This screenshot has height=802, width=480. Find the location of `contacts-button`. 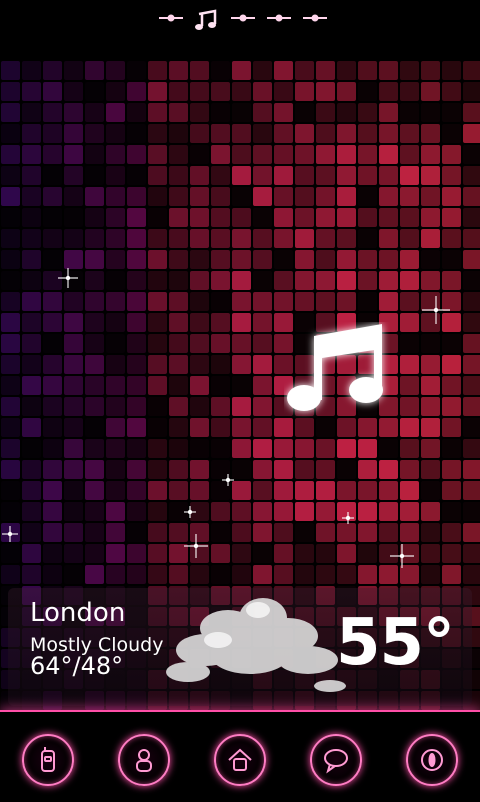

contacts-button is located at coordinates (144, 760).